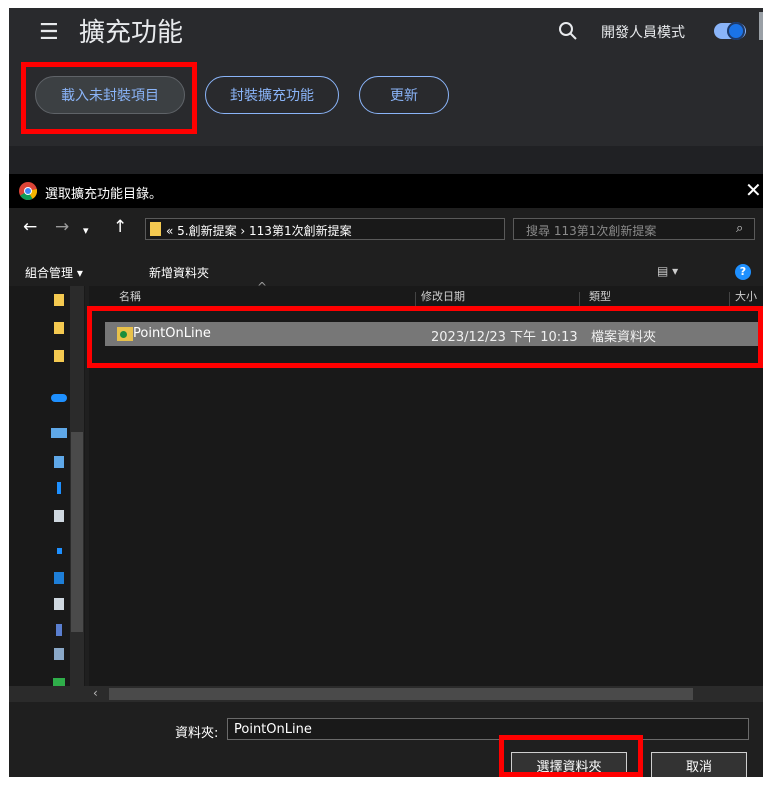 The width and height of the screenshot is (763, 785). What do you see at coordinates (619, 295) in the screenshot?
I see `column-header-type: 類型` at bounding box center [619, 295].